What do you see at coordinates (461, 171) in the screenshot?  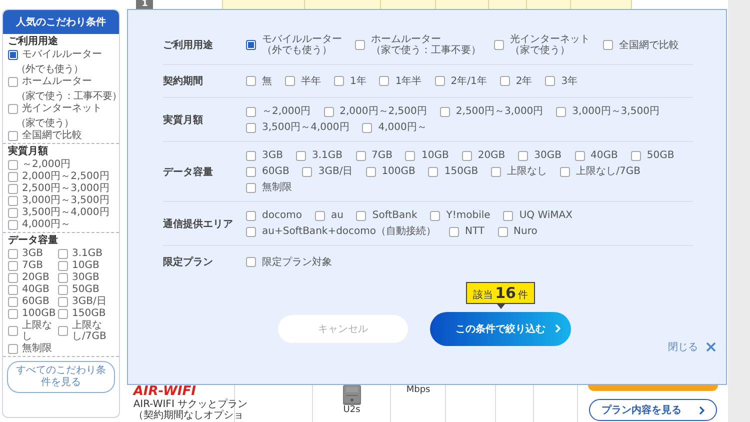 I see `option-label: 150GB` at bounding box center [461, 171].